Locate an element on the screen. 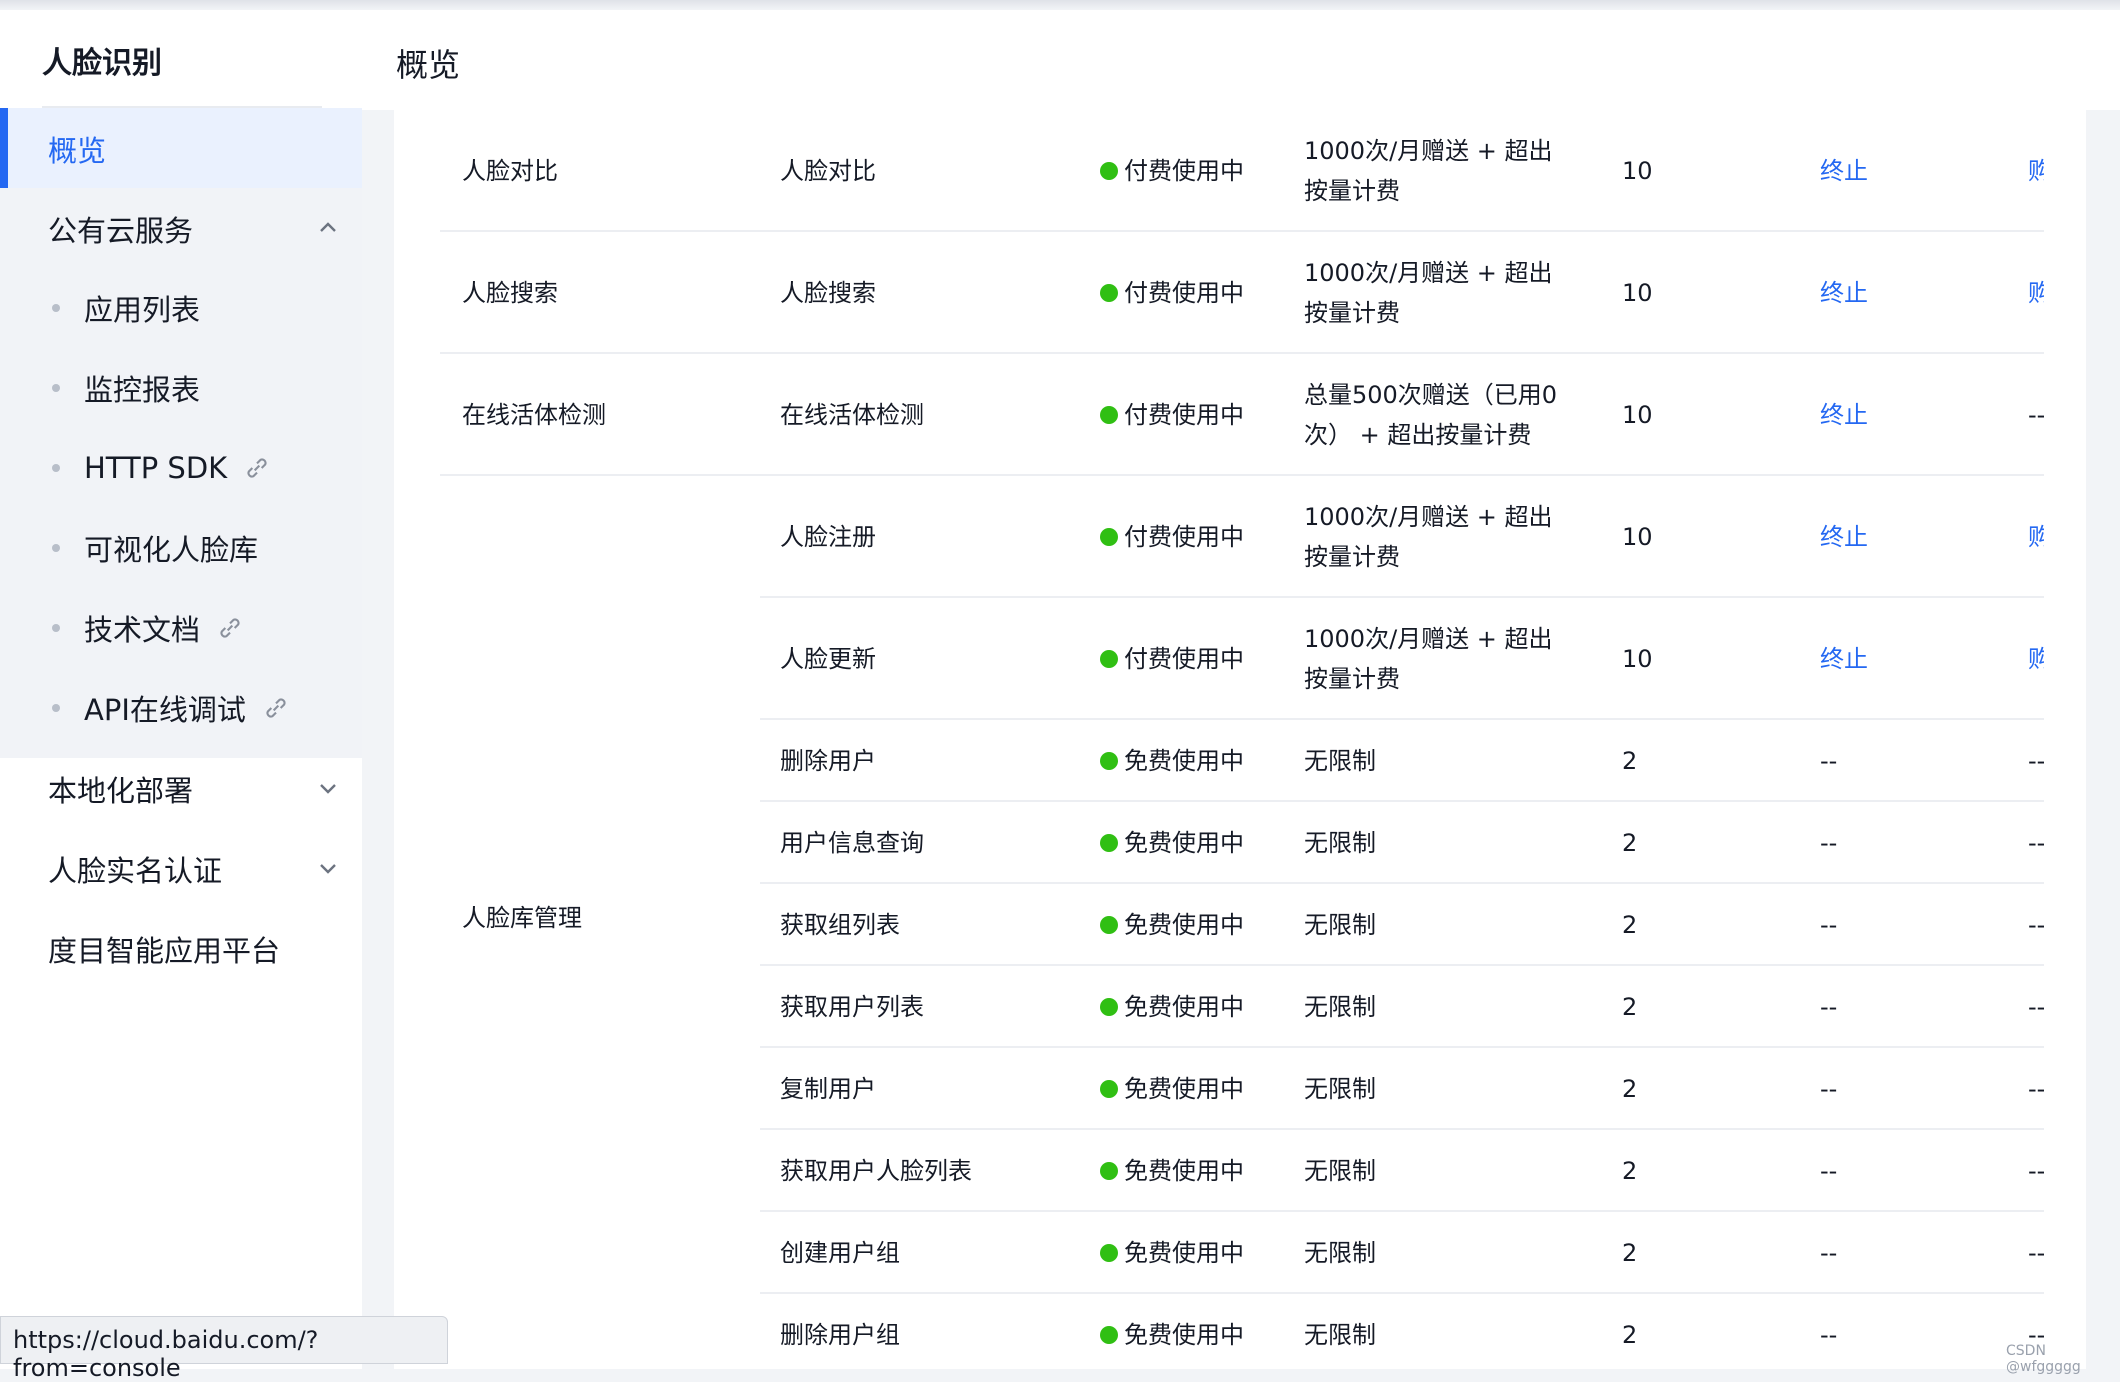 This screenshot has height=1382, width=2120. cell-api-name: 人脸注册 is located at coordinates (828, 537).